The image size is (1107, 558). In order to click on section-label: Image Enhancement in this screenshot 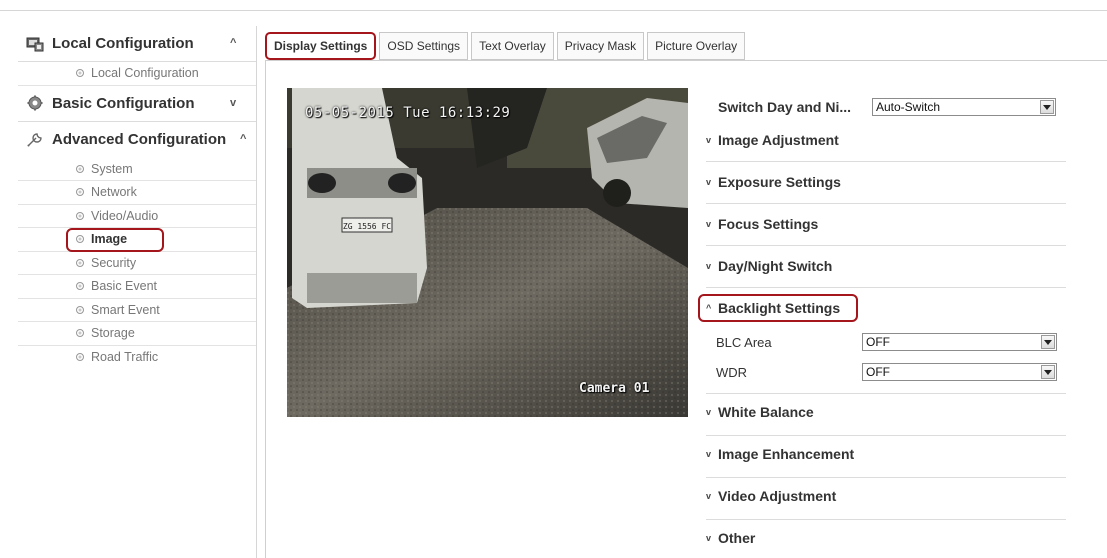, I will do `click(786, 454)`.